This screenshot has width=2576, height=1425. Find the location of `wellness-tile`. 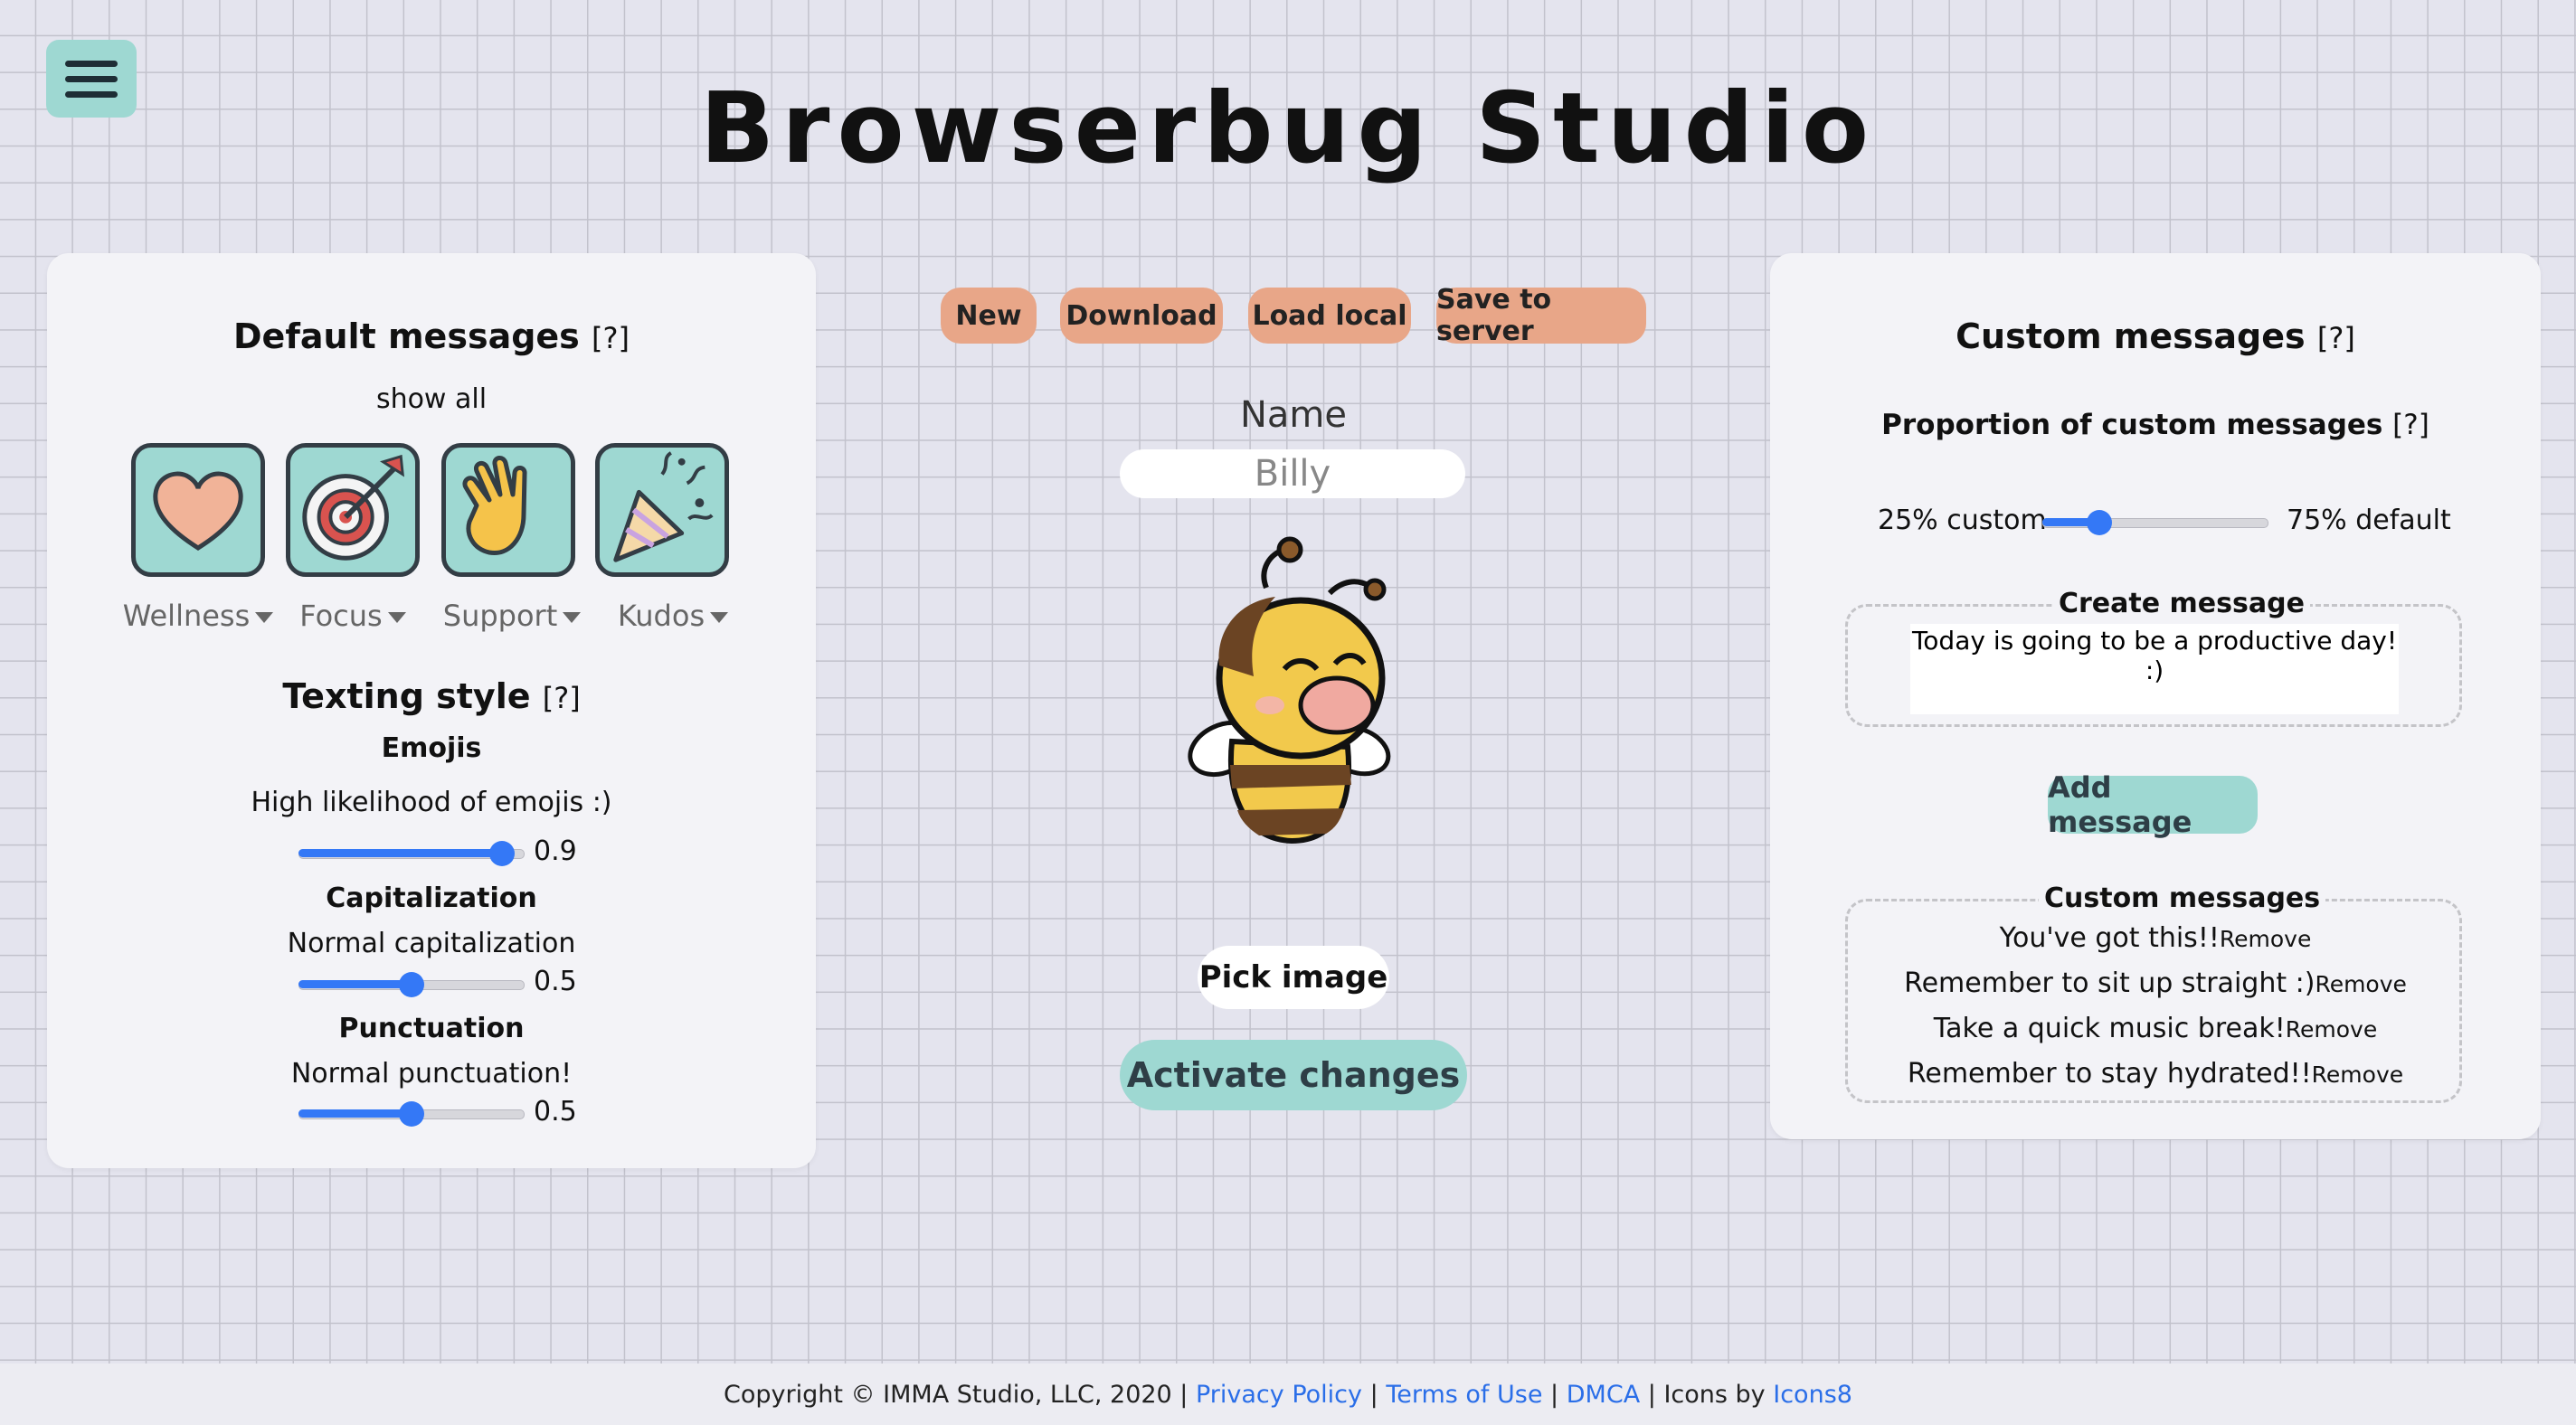

wellness-tile is located at coordinates (198, 510).